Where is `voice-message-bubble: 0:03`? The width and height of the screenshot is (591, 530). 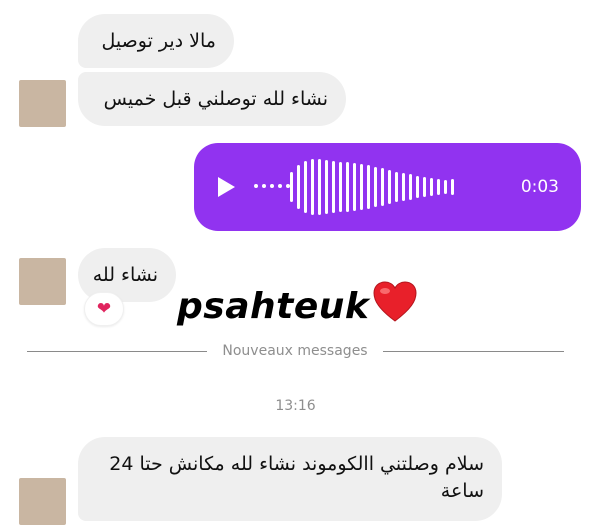 voice-message-bubble: 0:03 is located at coordinates (387, 187).